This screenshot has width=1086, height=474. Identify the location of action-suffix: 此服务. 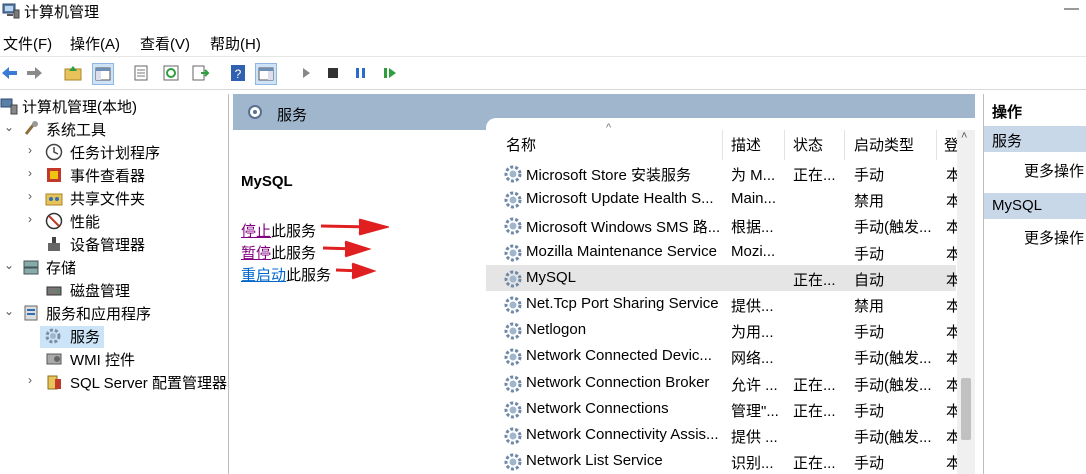
(294, 231).